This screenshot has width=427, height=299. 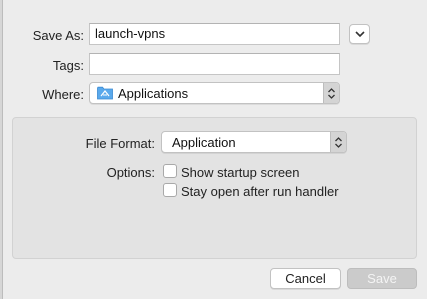 I want to click on where-stepper, so click(x=331, y=93).